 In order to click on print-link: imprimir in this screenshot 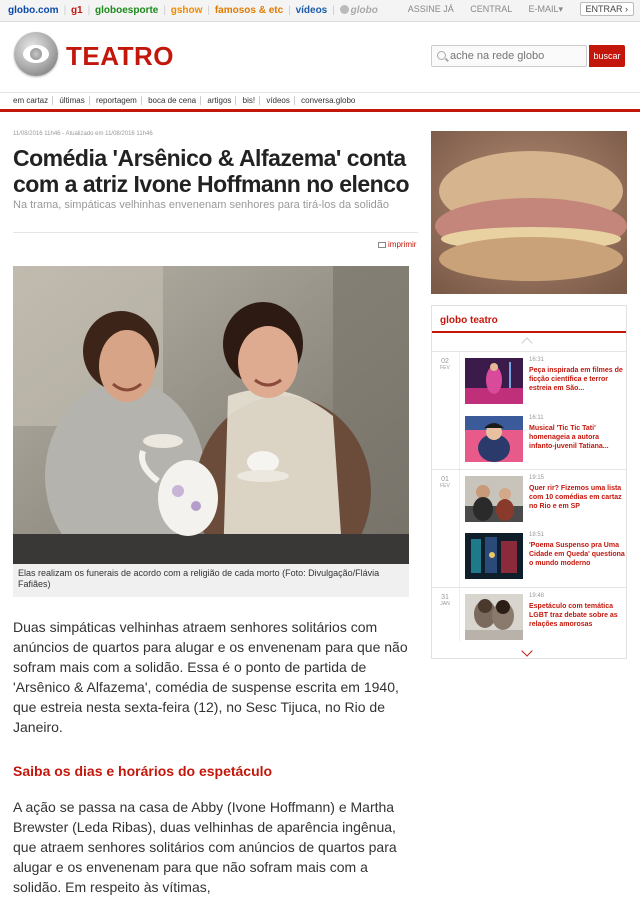, I will do `click(397, 244)`.